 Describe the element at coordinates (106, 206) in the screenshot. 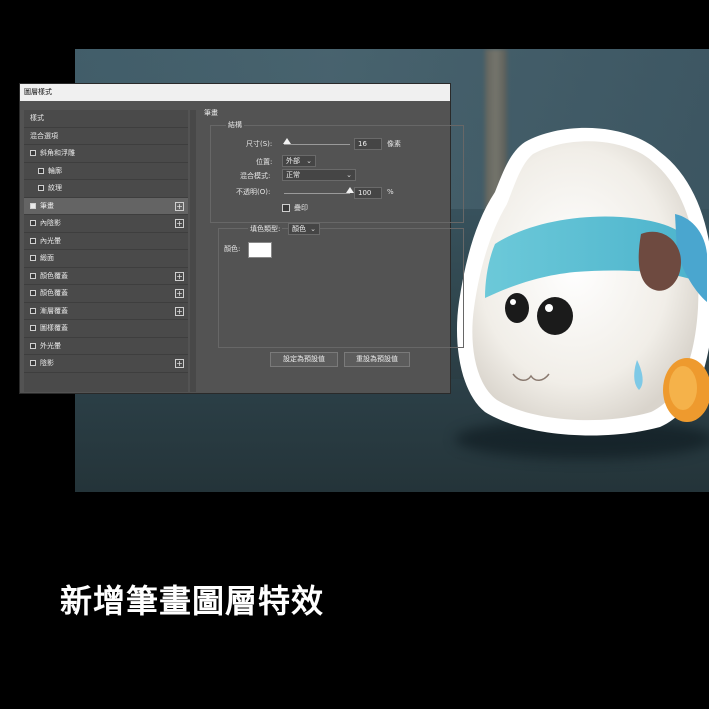

I see `style-item: 筆畫 +` at that location.